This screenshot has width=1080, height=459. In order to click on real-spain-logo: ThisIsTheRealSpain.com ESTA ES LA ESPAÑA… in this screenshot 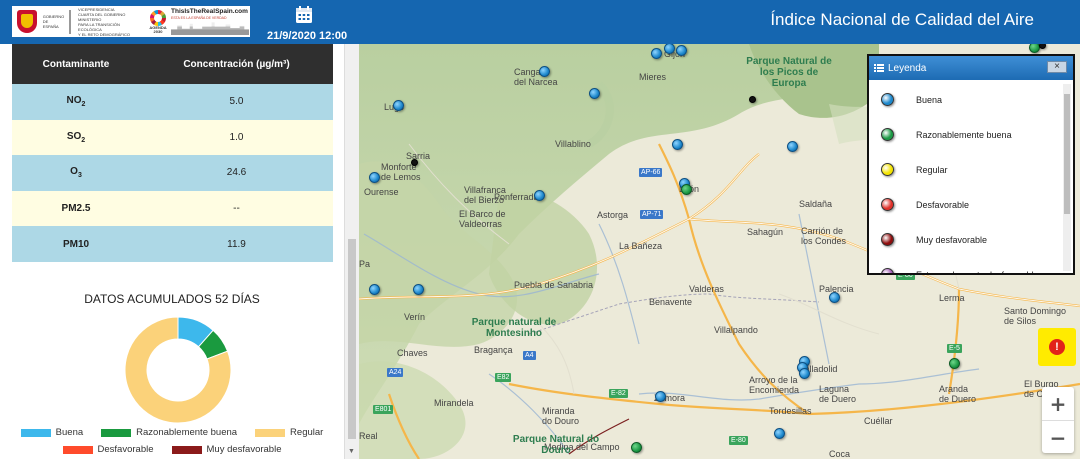, I will do `click(209, 21)`.